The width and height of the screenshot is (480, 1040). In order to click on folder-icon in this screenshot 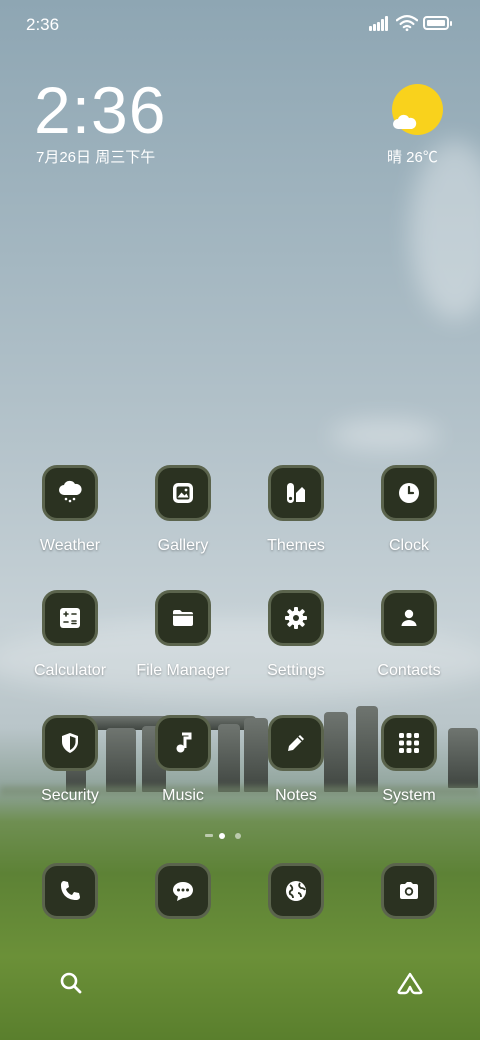, I will do `click(183, 618)`.